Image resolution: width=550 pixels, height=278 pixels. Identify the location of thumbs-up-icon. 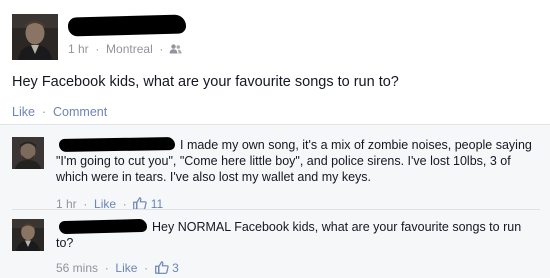
(161, 267).